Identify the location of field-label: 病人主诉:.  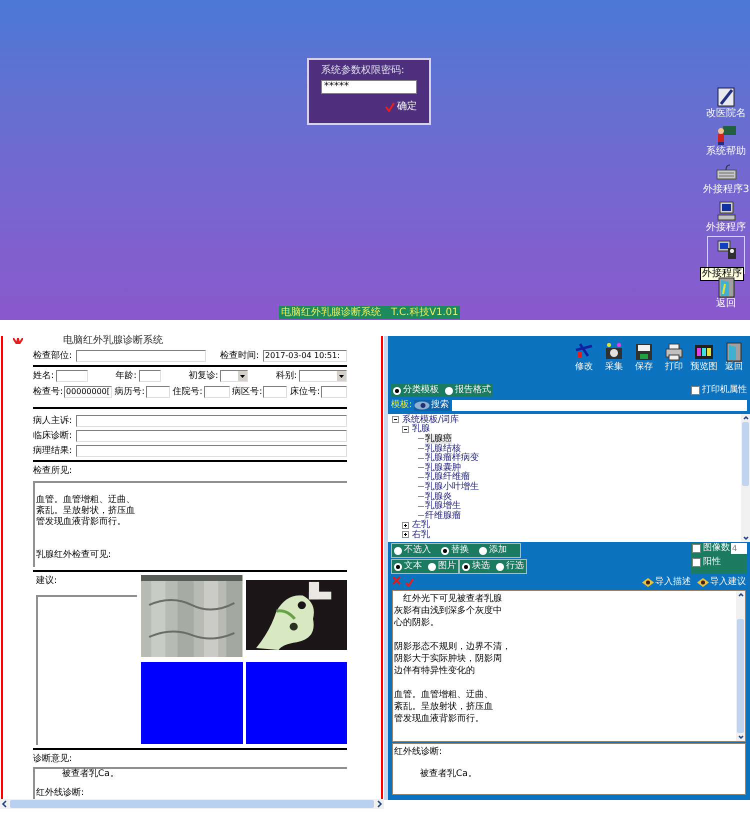
(52, 421).